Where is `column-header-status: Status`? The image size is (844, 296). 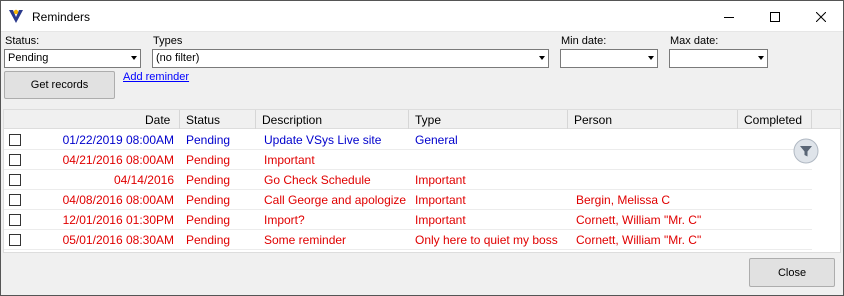 column-header-status: Status is located at coordinates (203, 120).